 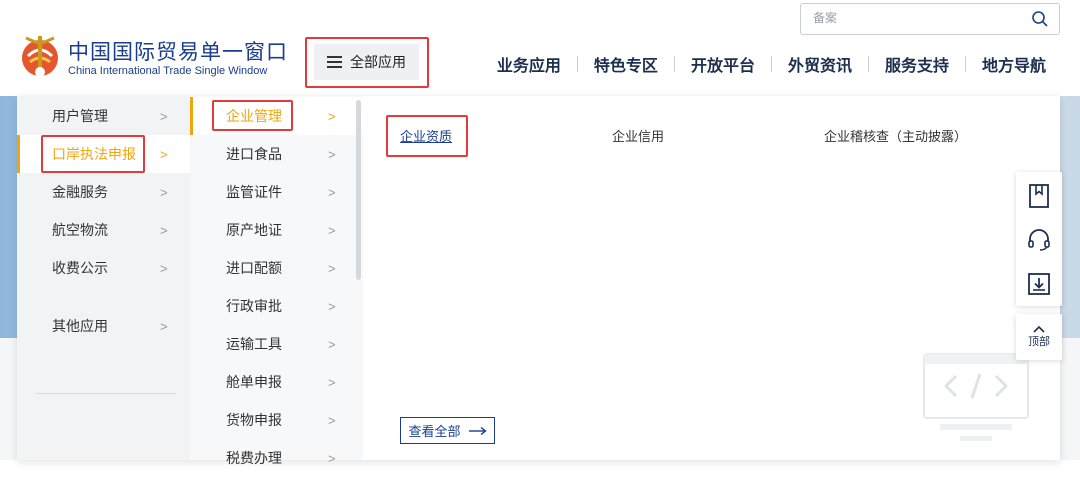 I want to click on menu-link-enterprise-credit: 企业信用, so click(x=638, y=135).